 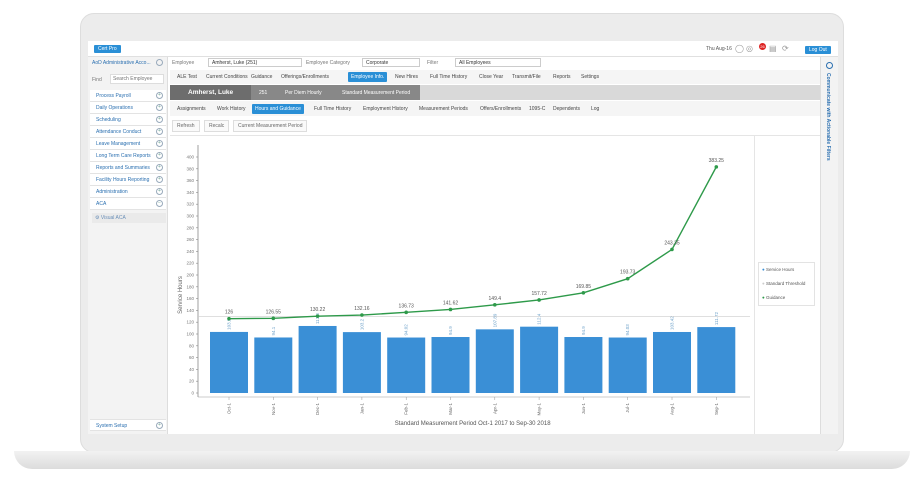 What do you see at coordinates (407, 306) in the screenshot?
I see `guidance-value-label: 136.73` at bounding box center [407, 306].